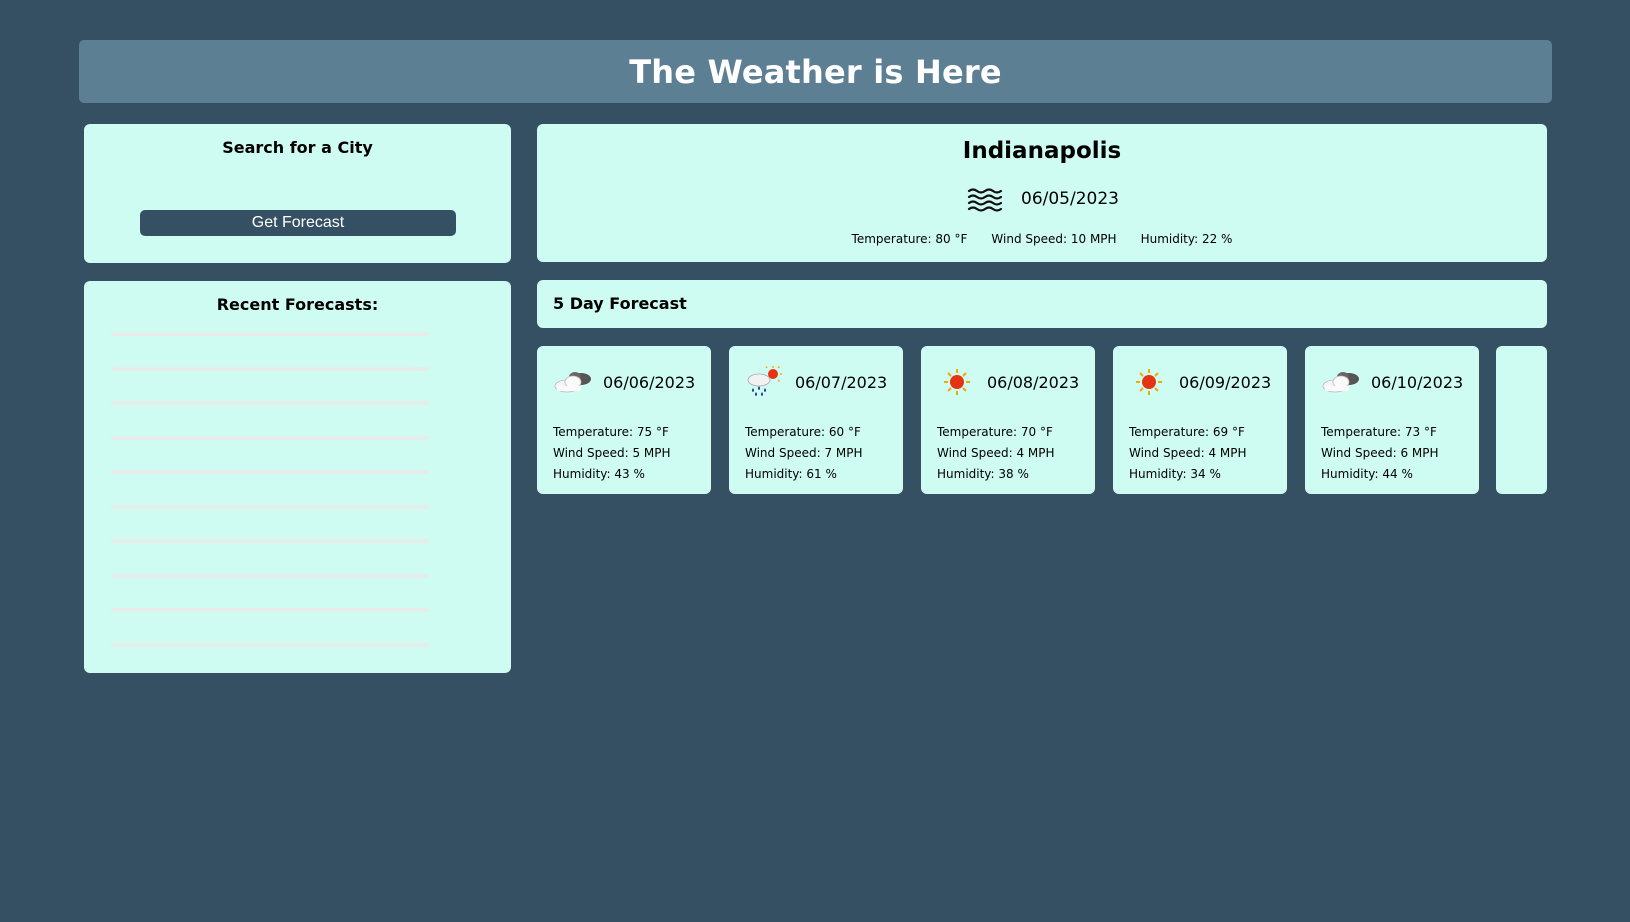  I want to click on forecast-wind-speed: Wind Speed: 5 MPH, so click(612, 453).